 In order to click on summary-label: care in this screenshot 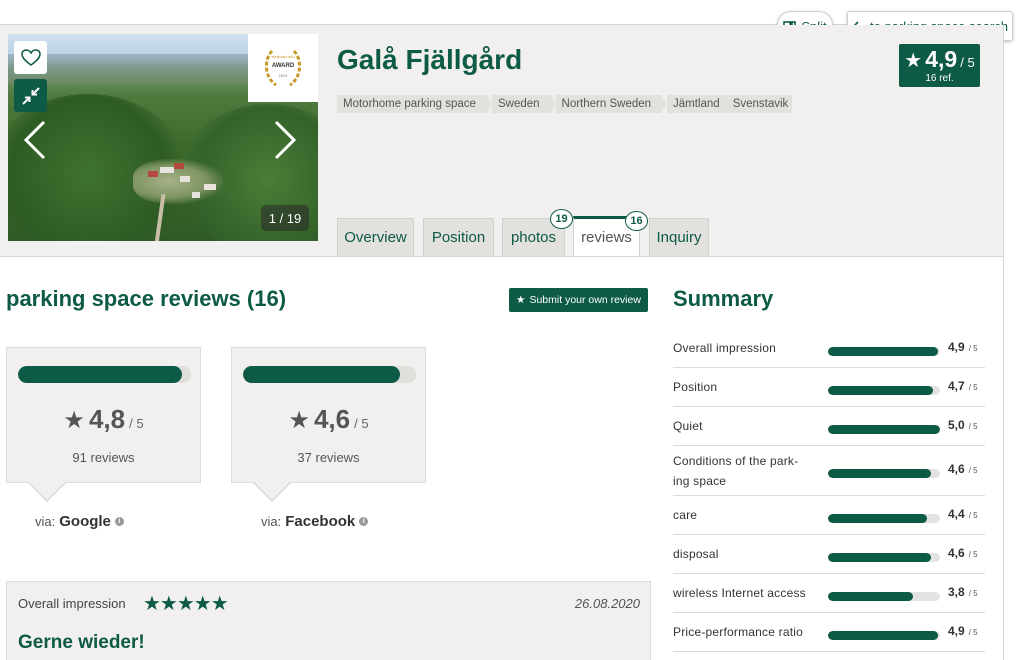, I will do `click(685, 514)`.